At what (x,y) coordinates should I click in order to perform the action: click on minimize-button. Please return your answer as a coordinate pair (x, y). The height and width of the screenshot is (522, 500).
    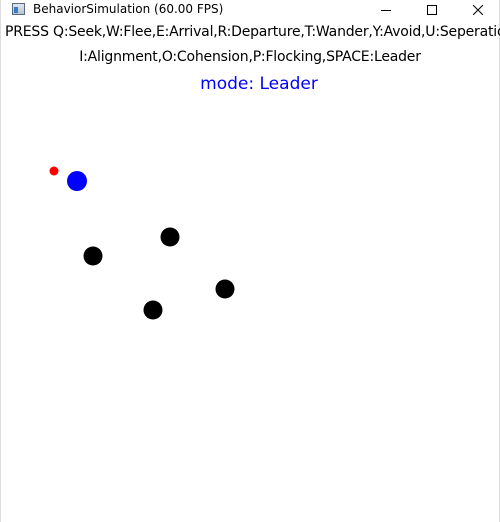
    Looking at the image, I should click on (386, 10).